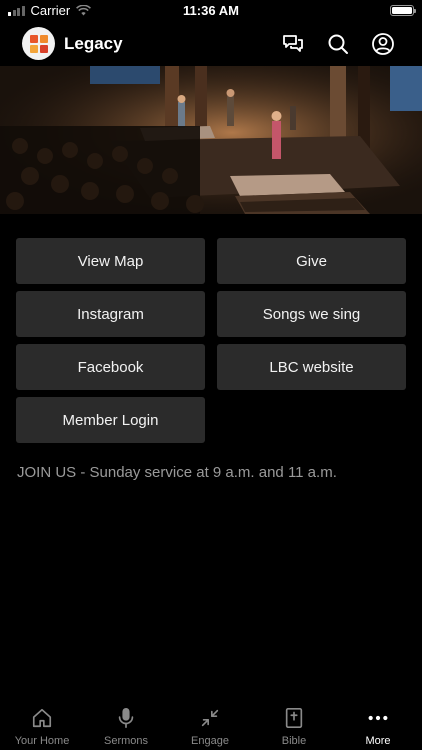 This screenshot has height=750, width=422. I want to click on app-title: Legacy, so click(93, 43).